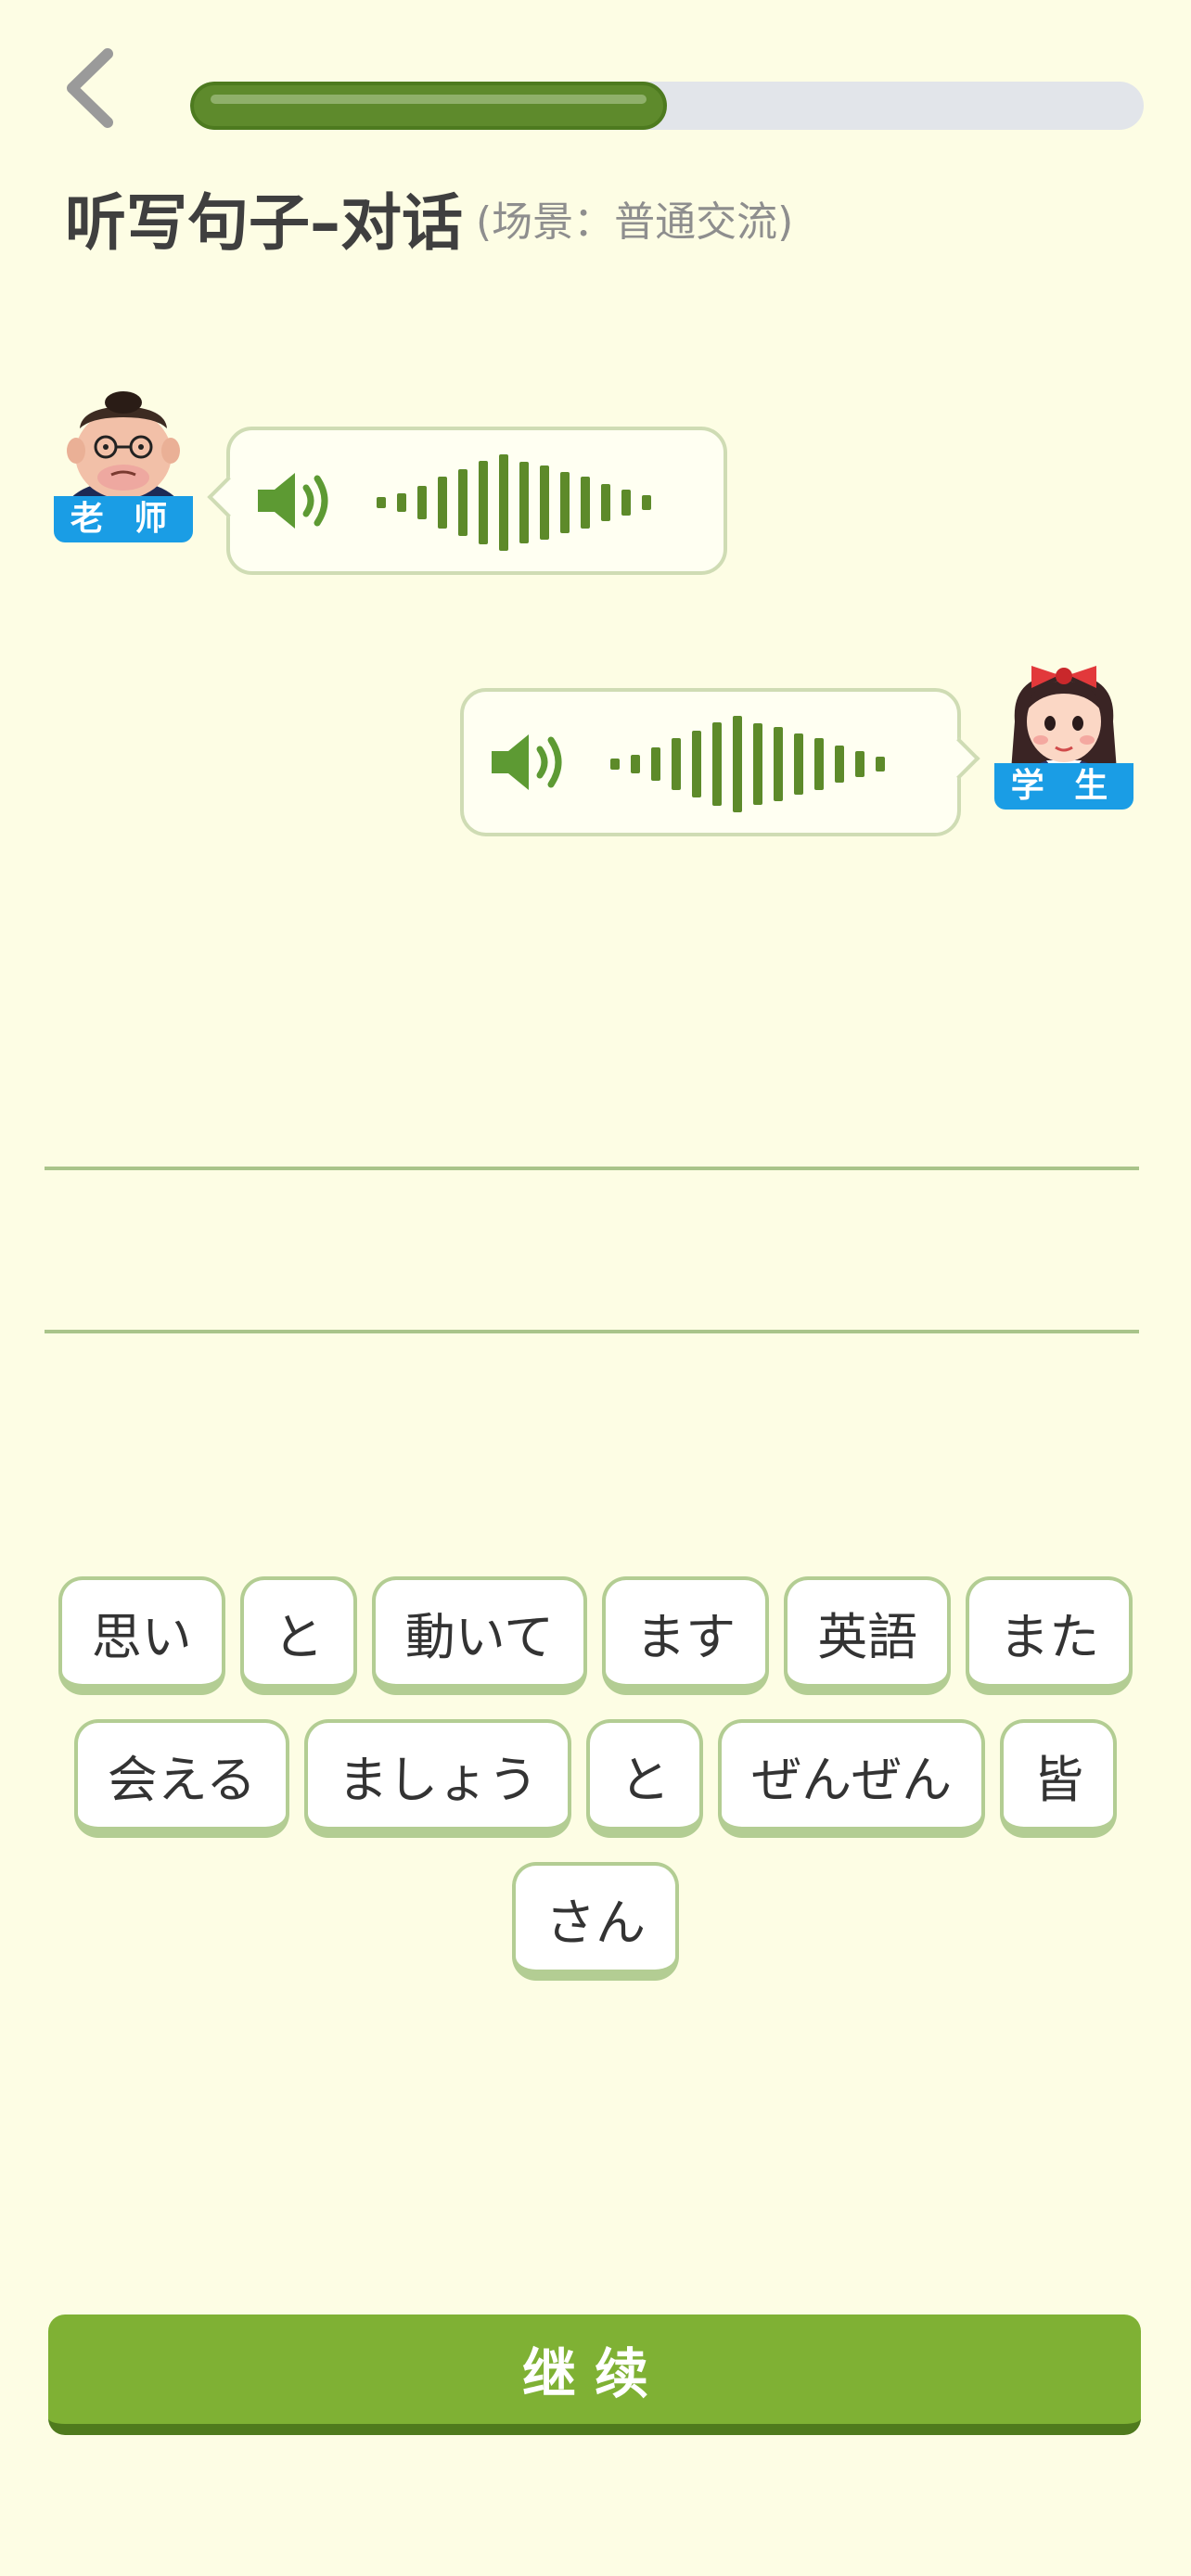  I want to click on teacher-label: 老 师, so click(123, 519).